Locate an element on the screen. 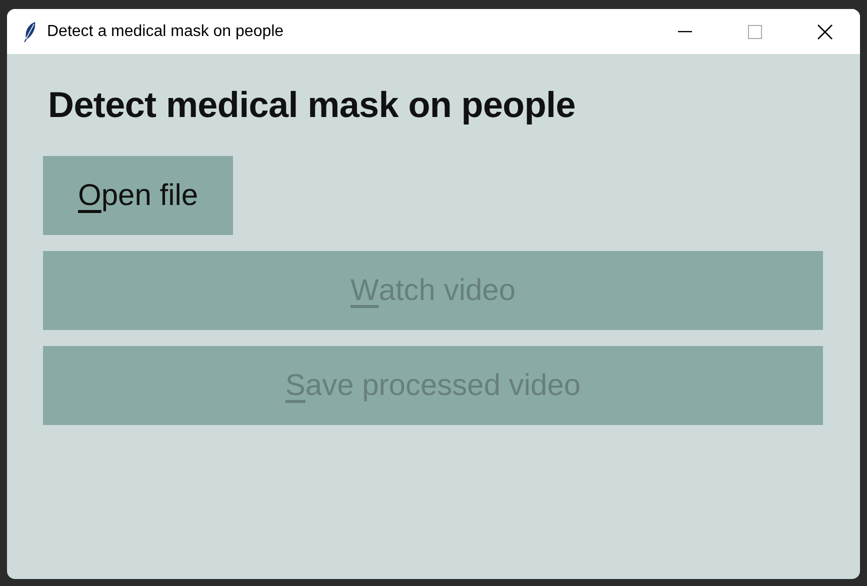  feather-icon is located at coordinates (30, 31).